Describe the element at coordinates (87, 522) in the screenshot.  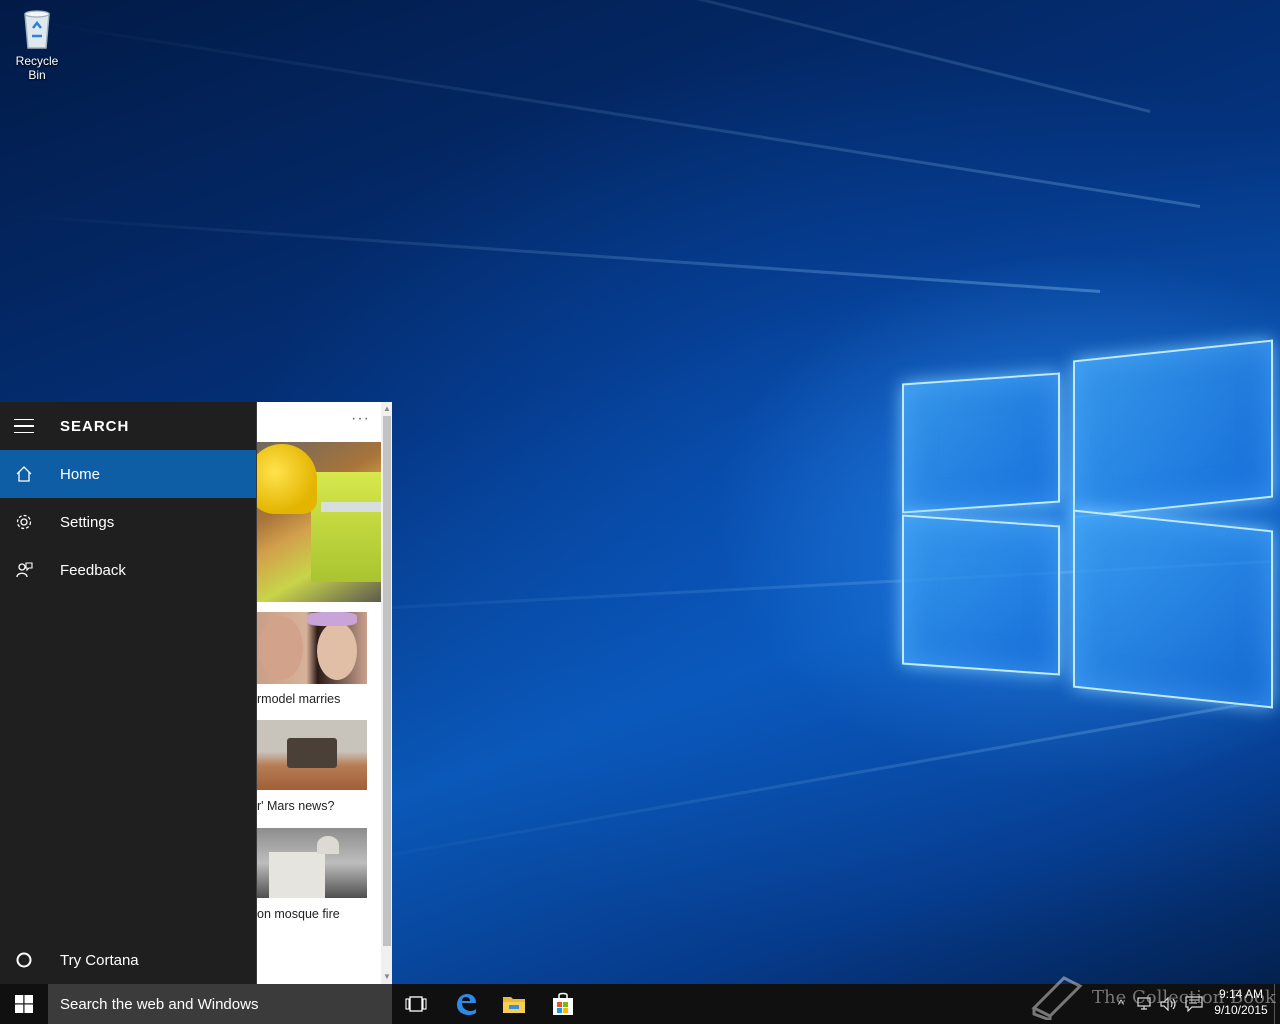
I see `nav-item-label: Settings` at that location.